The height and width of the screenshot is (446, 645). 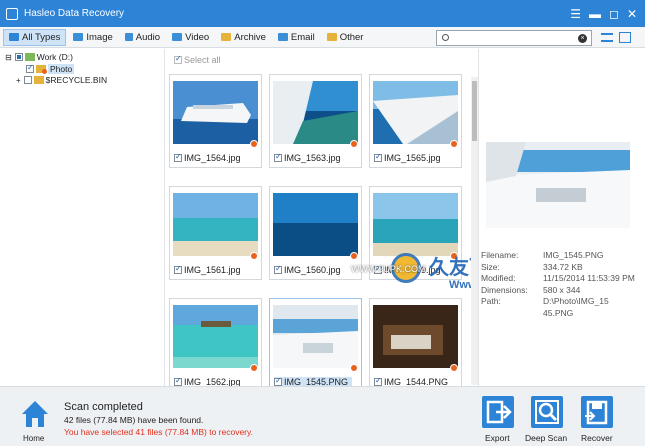 I want to click on title-bar: Hasleo Data Recovery ☰ ▬ ◻ ✕, so click(x=322, y=13).